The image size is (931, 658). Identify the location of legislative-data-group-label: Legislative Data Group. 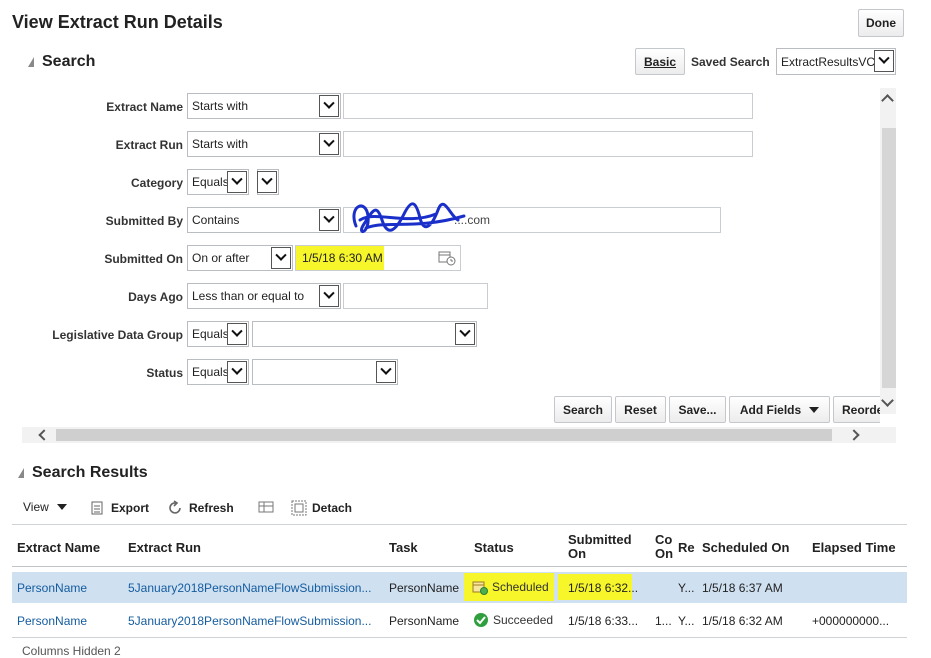
(117, 335).